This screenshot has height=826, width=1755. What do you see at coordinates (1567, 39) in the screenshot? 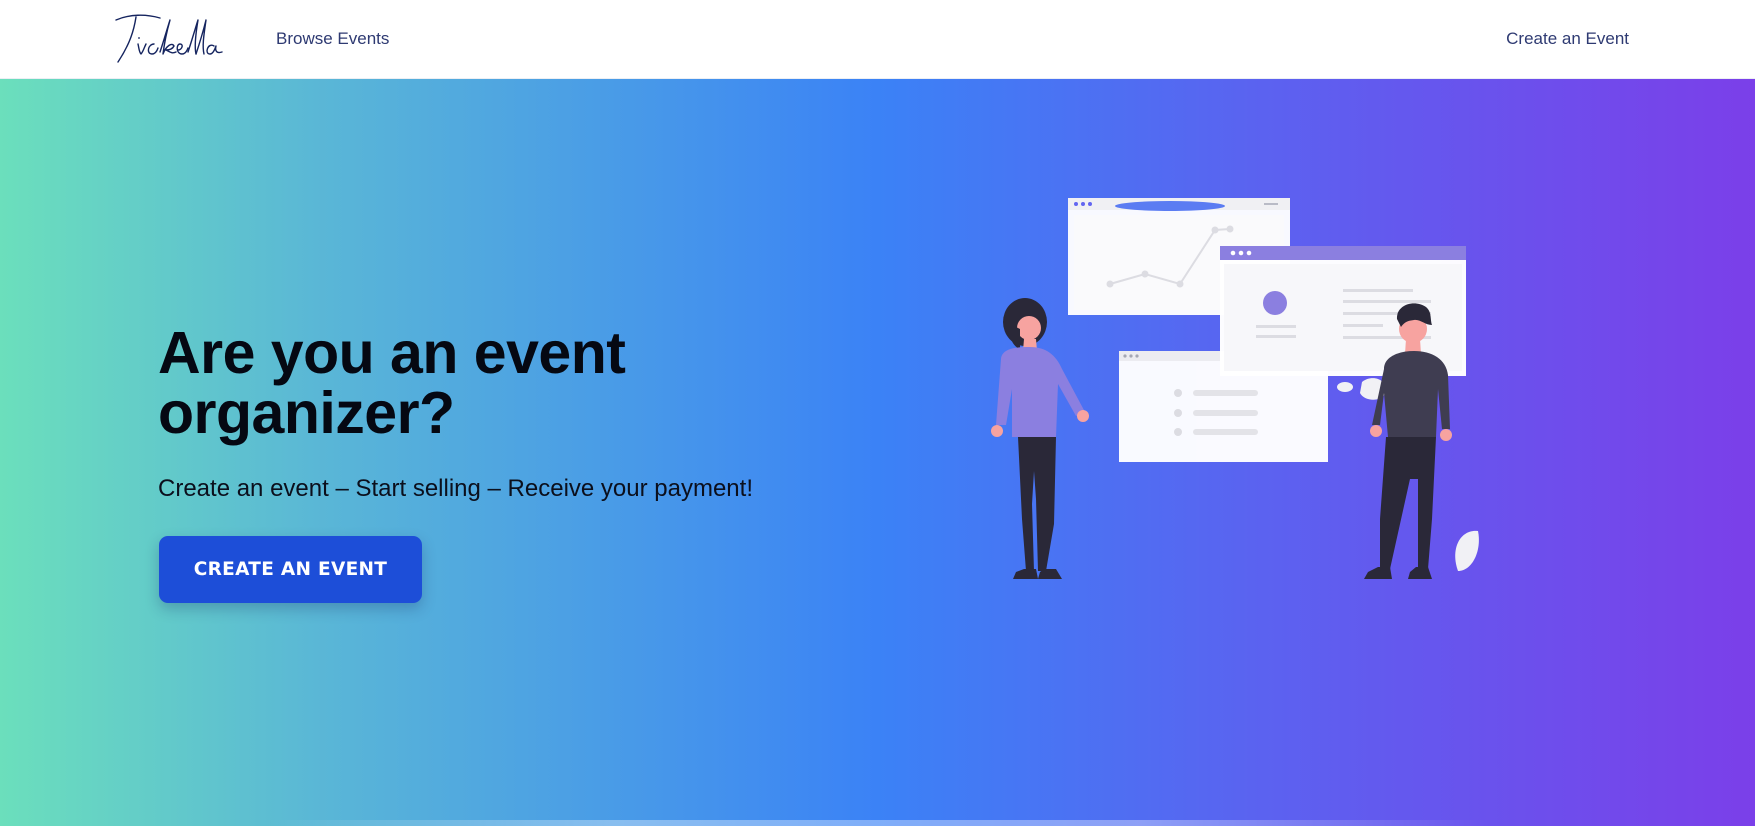
I see `nav-create-event: Create an Event` at bounding box center [1567, 39].